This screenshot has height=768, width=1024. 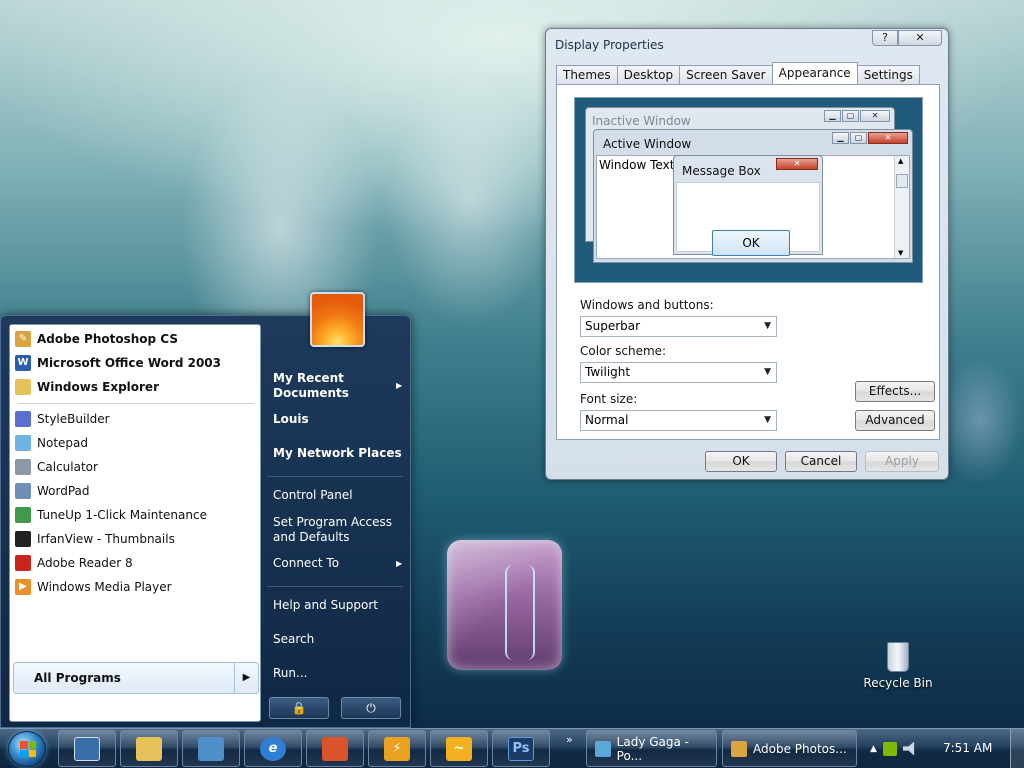 What do you see at coordinates (333, 530) in the screenshot?
I see `right-item-program-access: Set Program Access and Defaults` at bounding box center [333, 530].